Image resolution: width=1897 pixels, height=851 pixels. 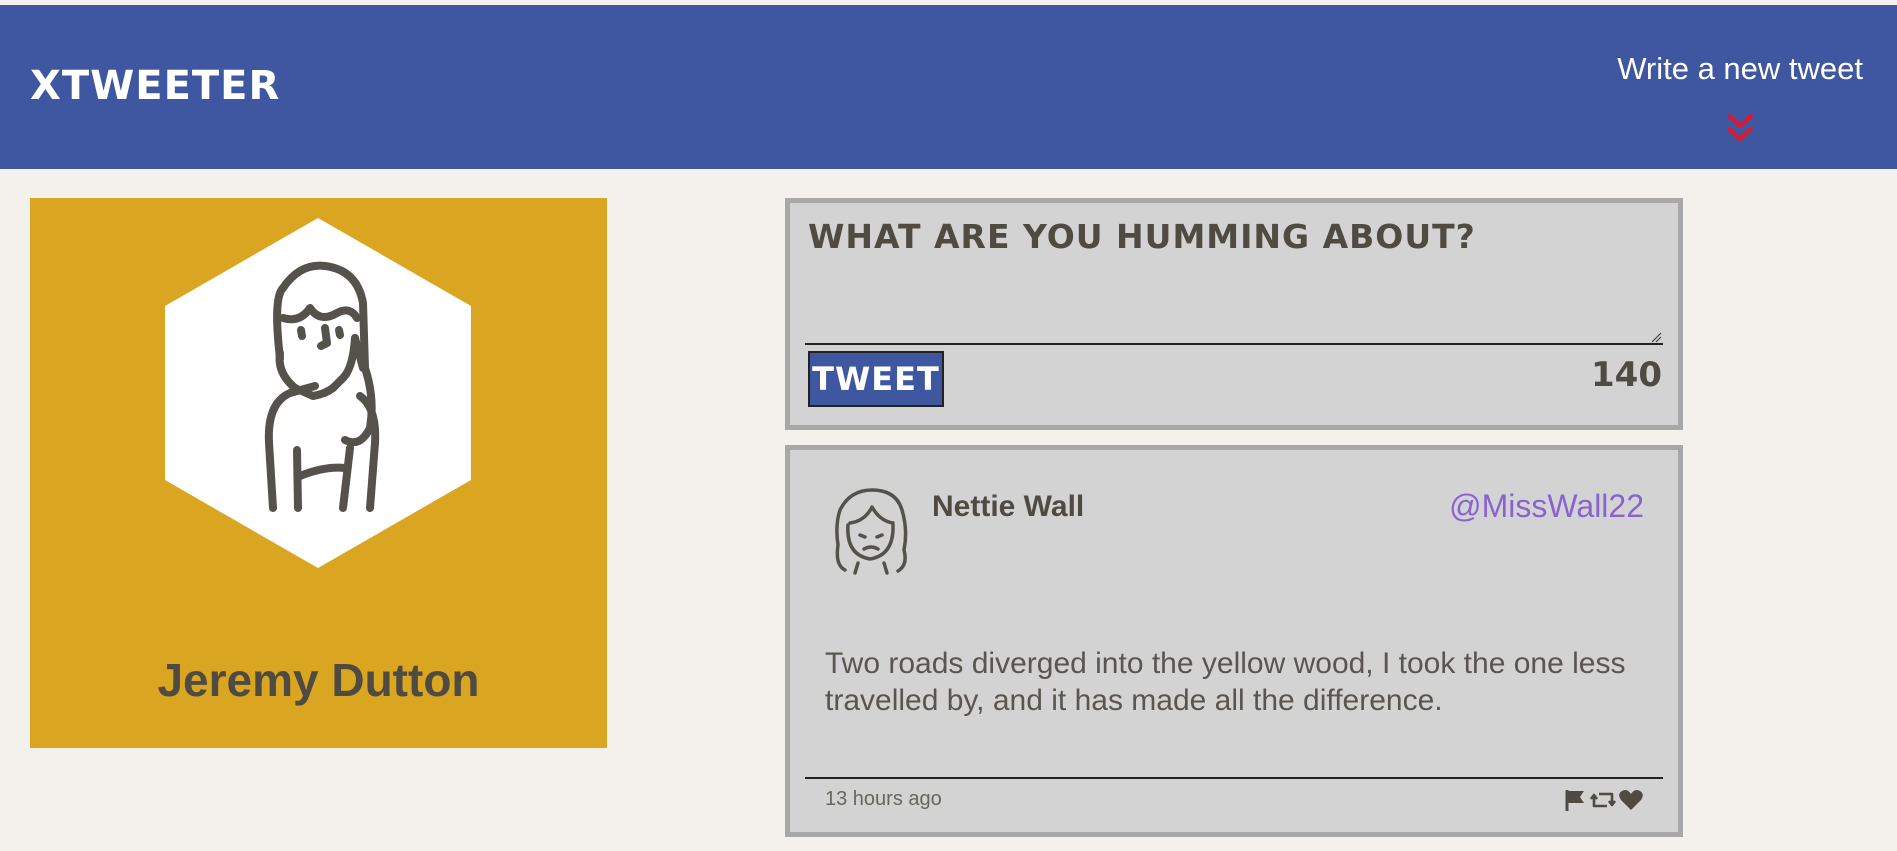 I want to click on tweet-button: Tweet, so click(x=876, y=379).